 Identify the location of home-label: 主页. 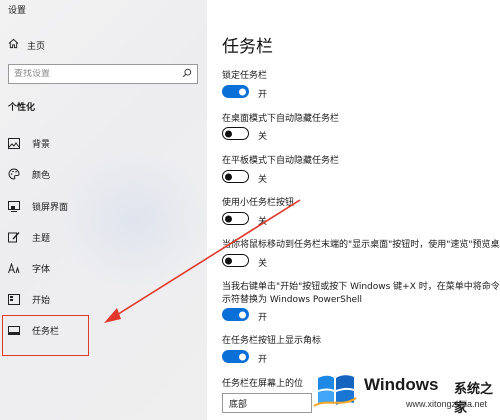
(36, 46).